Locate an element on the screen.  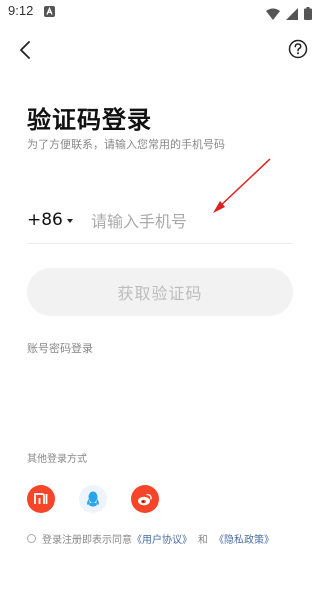
page-title: 验证码登录 is located at coordinates (89, 120).